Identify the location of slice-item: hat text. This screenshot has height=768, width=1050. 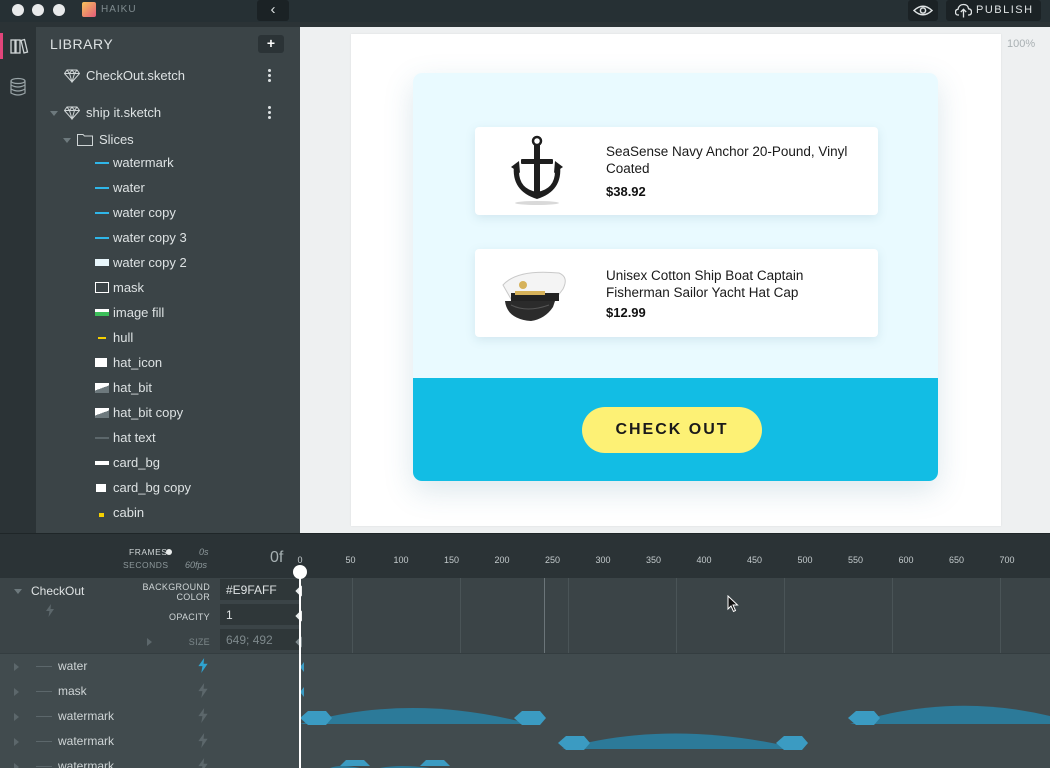
(168, 438).